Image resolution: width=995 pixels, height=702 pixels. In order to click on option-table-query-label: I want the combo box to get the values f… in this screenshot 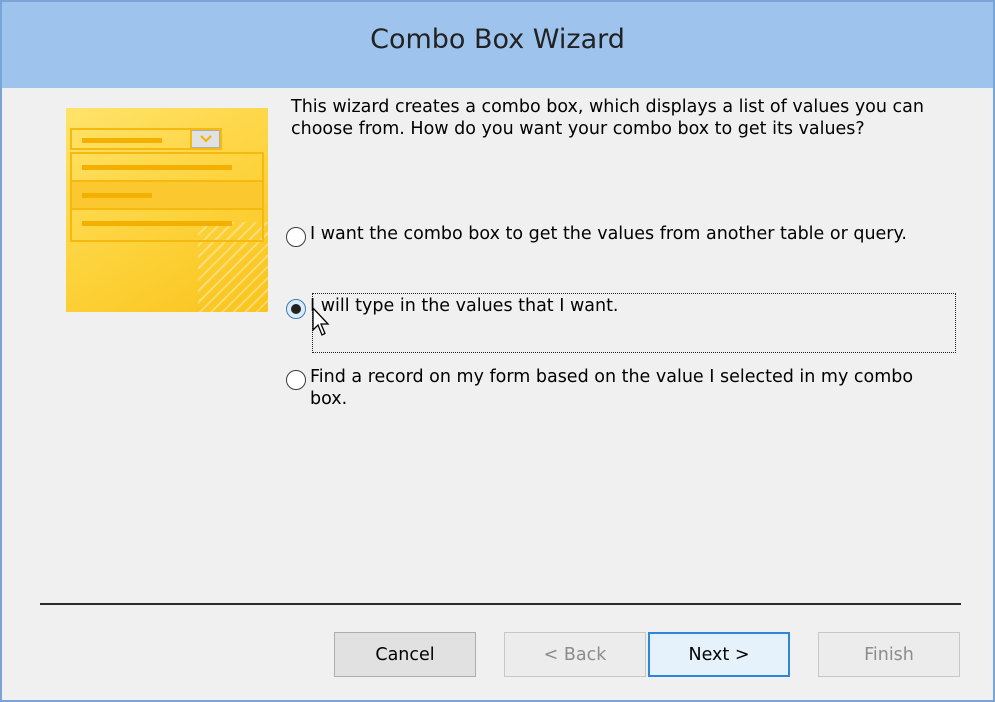, I will do `click(625, 234)`.